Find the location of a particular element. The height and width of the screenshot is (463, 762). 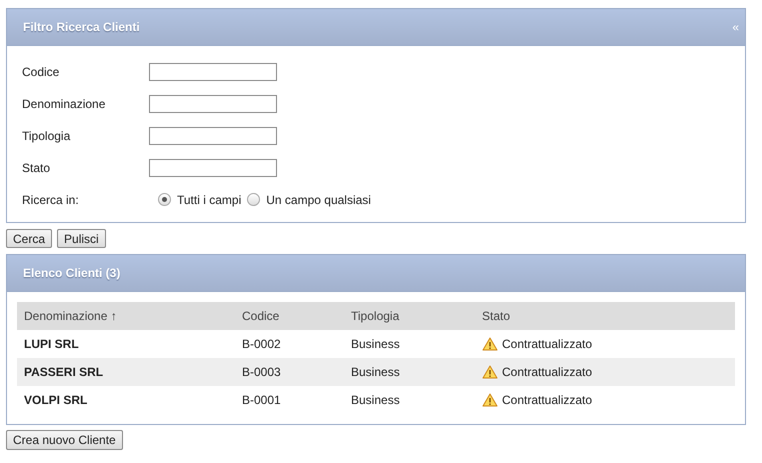

radio-option: Un campo qualsiasi is located at coordinates (309, 199).